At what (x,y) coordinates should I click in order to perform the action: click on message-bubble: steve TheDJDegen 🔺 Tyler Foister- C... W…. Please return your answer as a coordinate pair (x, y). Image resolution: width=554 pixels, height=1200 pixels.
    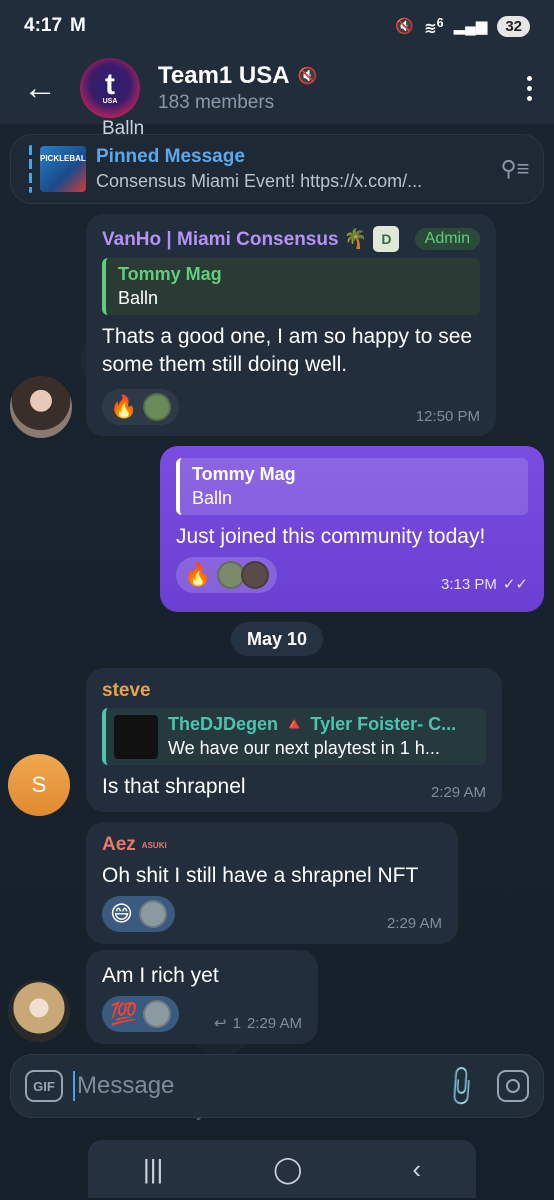
    Looking at the image, I should click on (294, 740).